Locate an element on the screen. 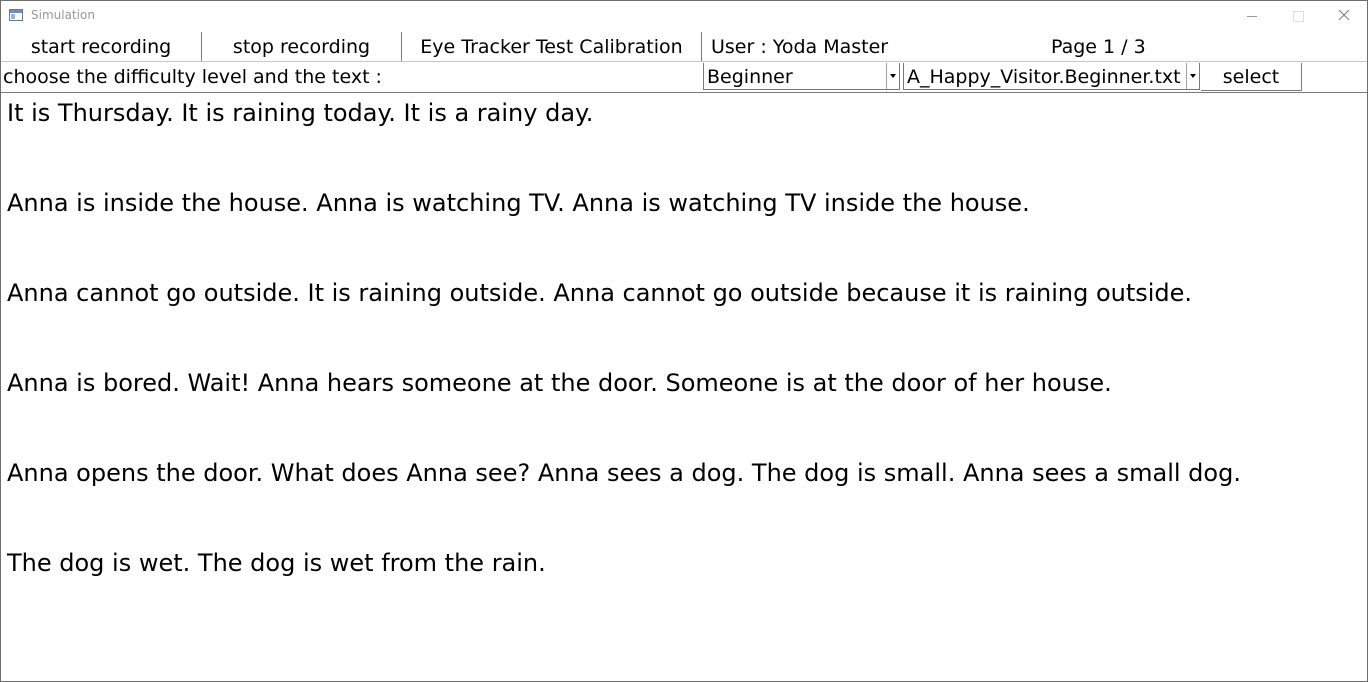 This screenshot has width=1368, height=682. eye-tracker-calibration-button: Eye Tracker Test Calibration is located at coordinates (552, 46).